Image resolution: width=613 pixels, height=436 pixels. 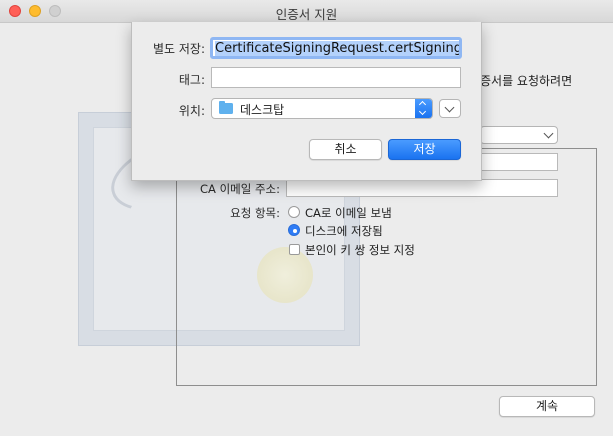 I want to click on folder-icon, so click(x=226, y=107).